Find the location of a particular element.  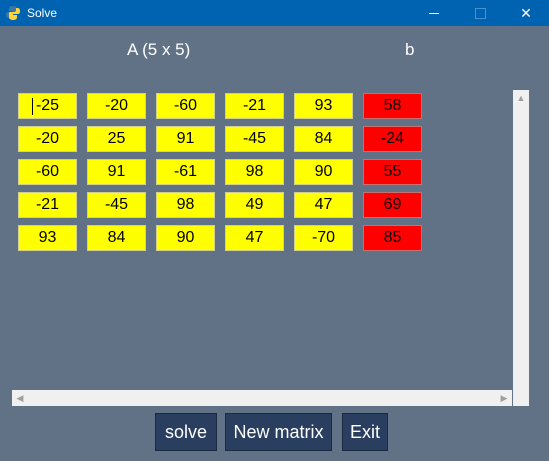

python-icon is located at coordinates (13, 13).